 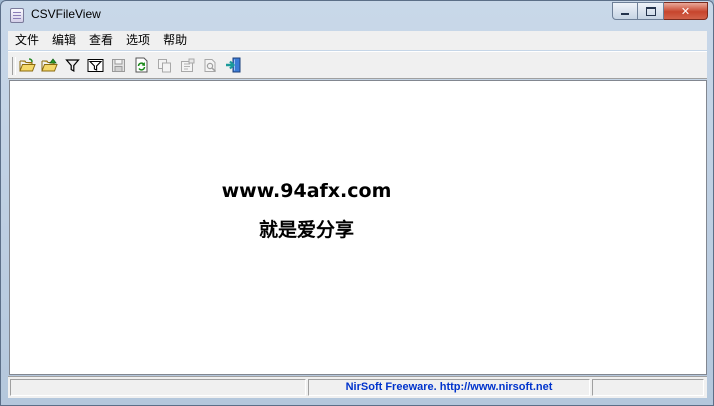 I want to click on advanced-filter-button, so click(x=95, y=65).